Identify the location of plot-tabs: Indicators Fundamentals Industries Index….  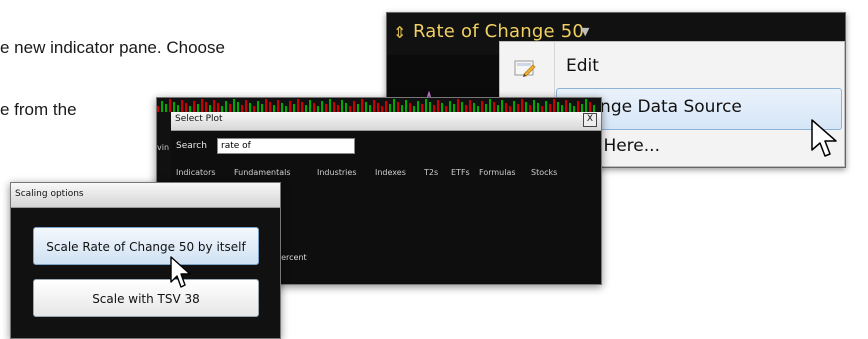
(386, 175).